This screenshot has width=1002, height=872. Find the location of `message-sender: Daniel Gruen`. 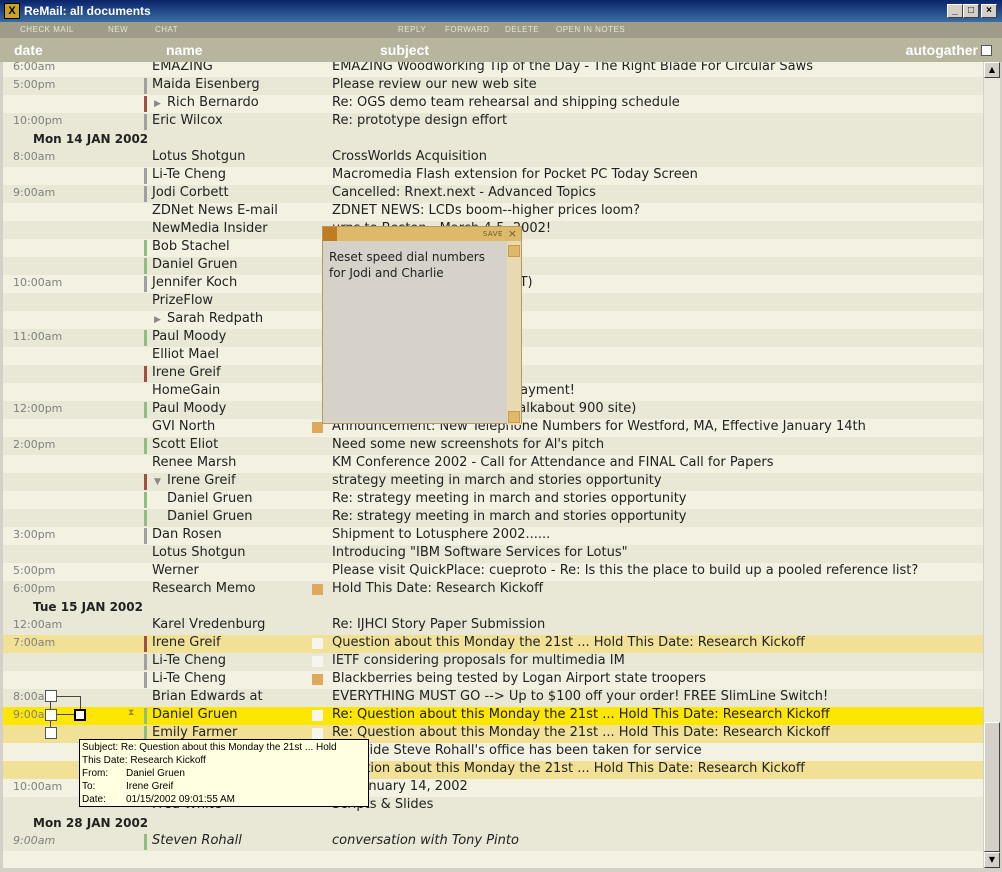

message-sender: Daniel Gruen is located at coordinates (195, 714).